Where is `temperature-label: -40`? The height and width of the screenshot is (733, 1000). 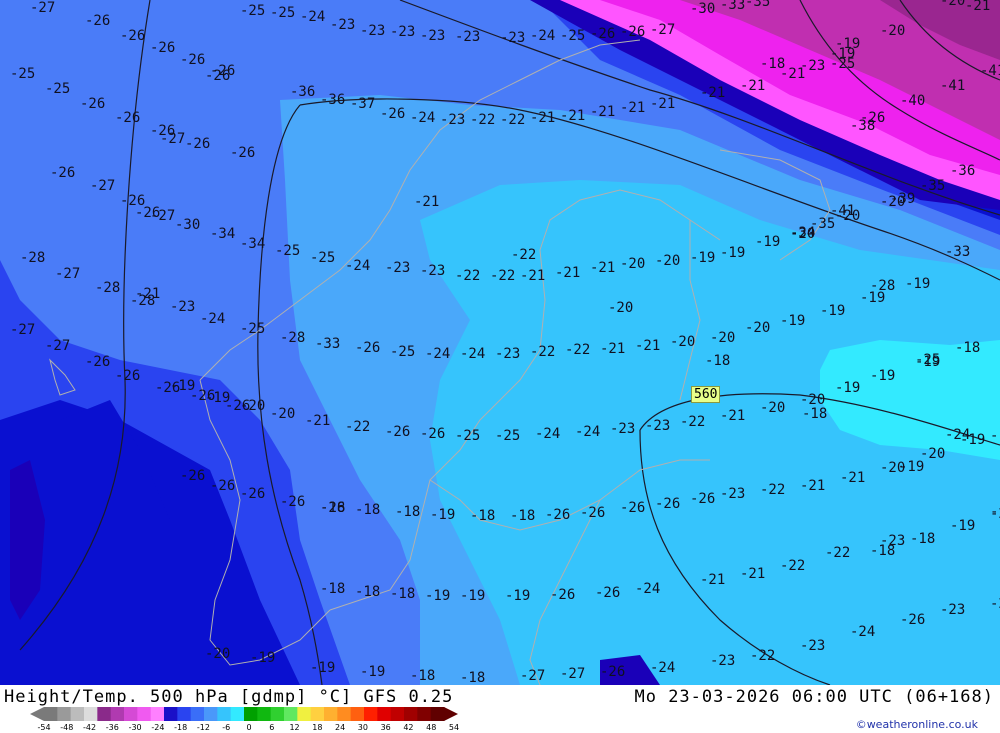
temperature-label: -40 is located at coordinates (912, 101).